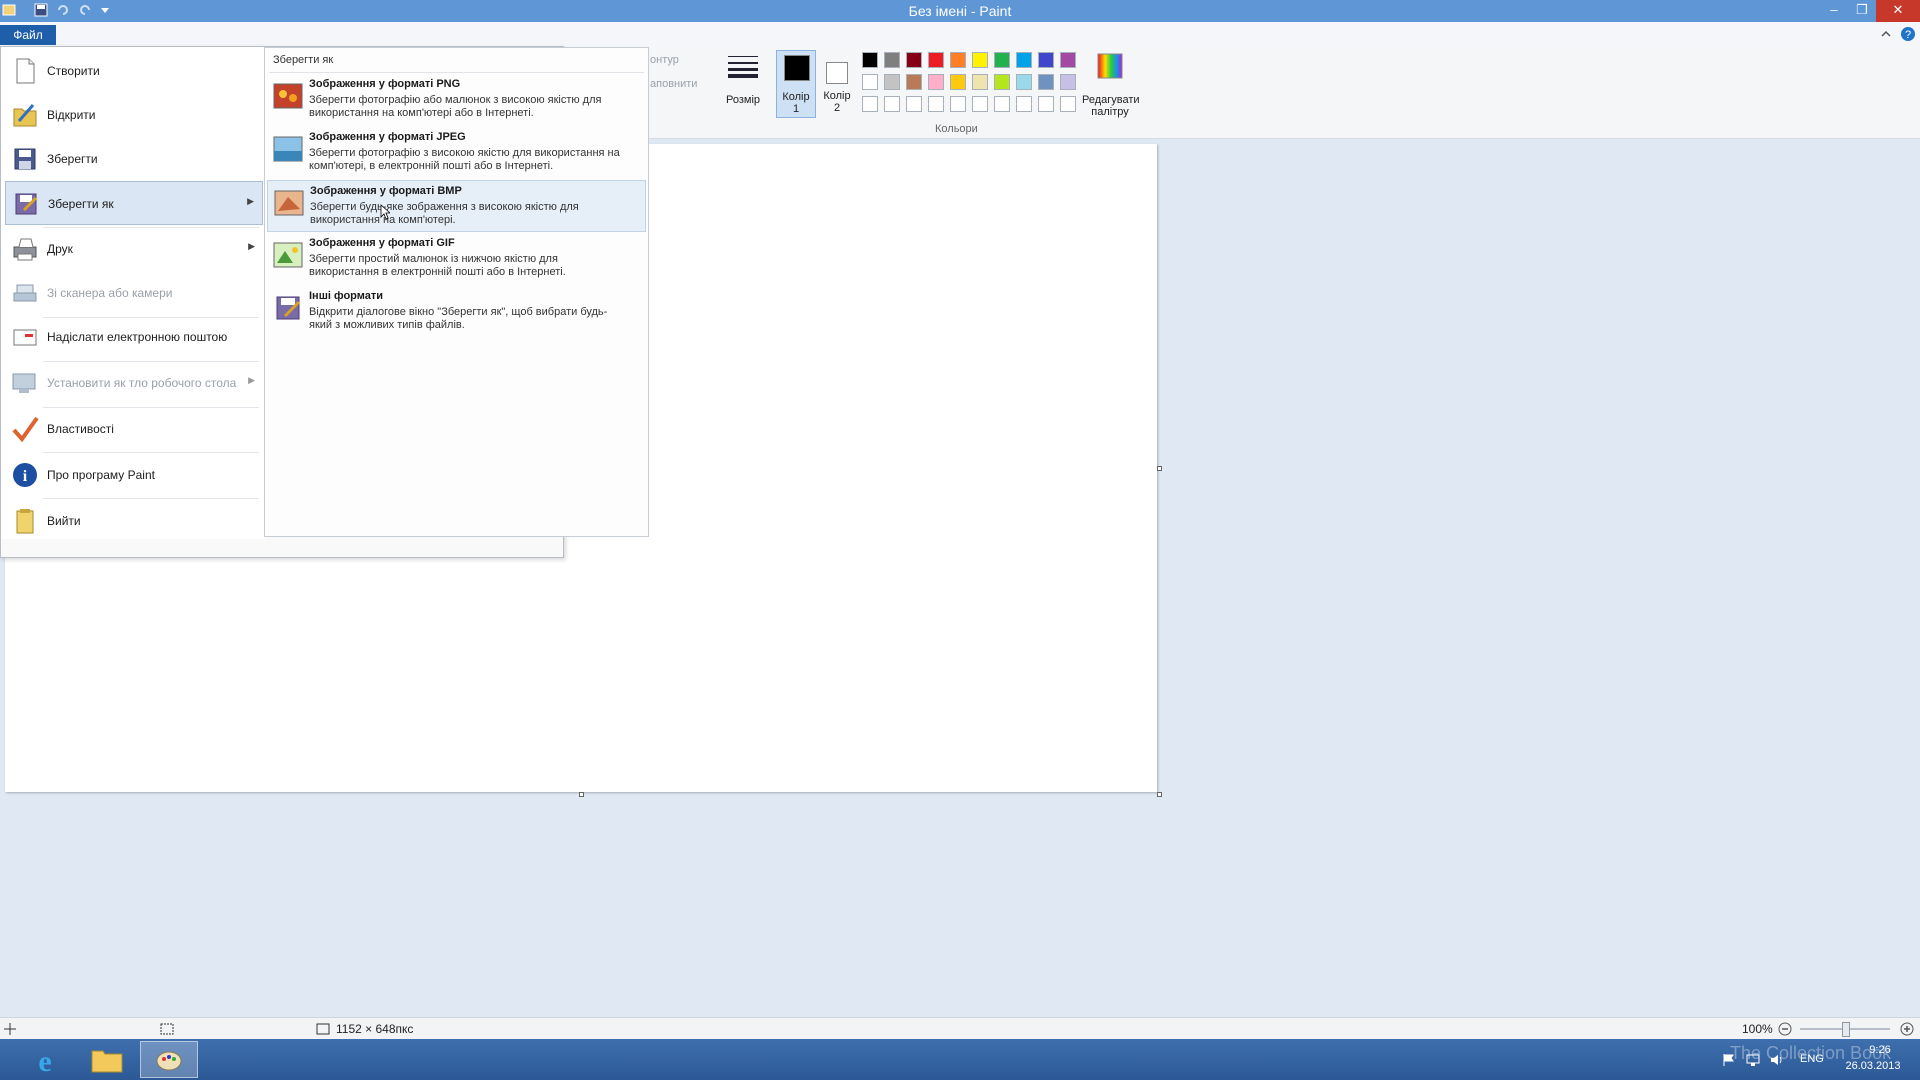 This screenshot has width=1920, height=1080. Describe the element at coordinates (134, 521) in the screenshot. I see `menu-item-exit: Вийти` at that location.